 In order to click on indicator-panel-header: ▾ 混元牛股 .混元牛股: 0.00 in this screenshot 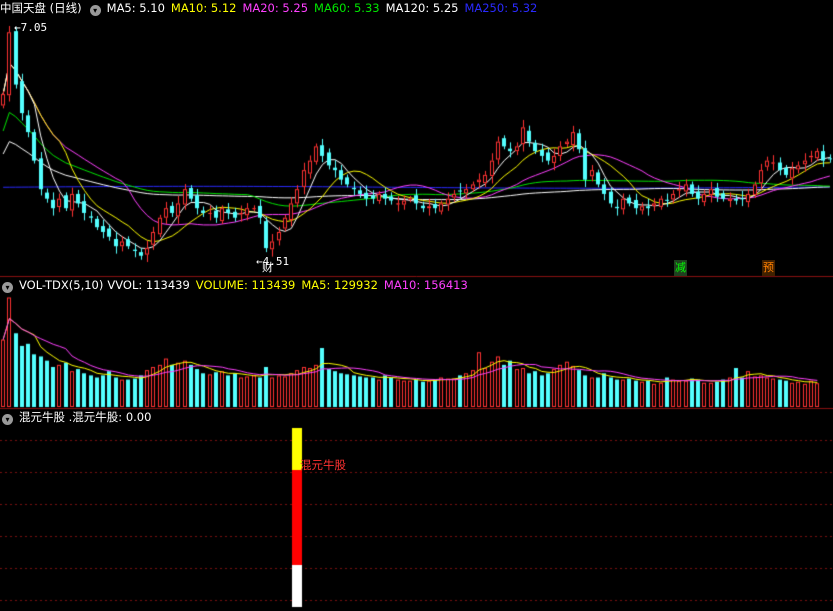, I will do `click(78, 417)`.